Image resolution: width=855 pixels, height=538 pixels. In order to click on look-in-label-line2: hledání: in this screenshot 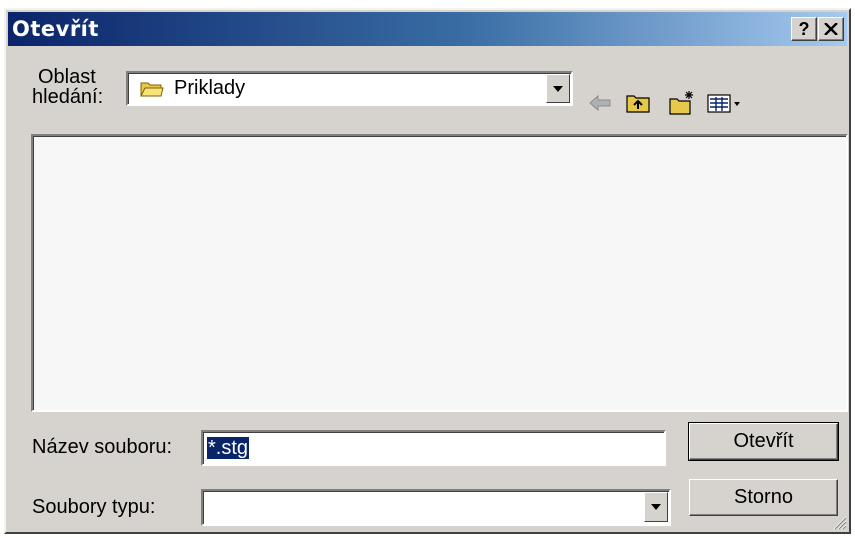, I will do `click(68, 97)`.